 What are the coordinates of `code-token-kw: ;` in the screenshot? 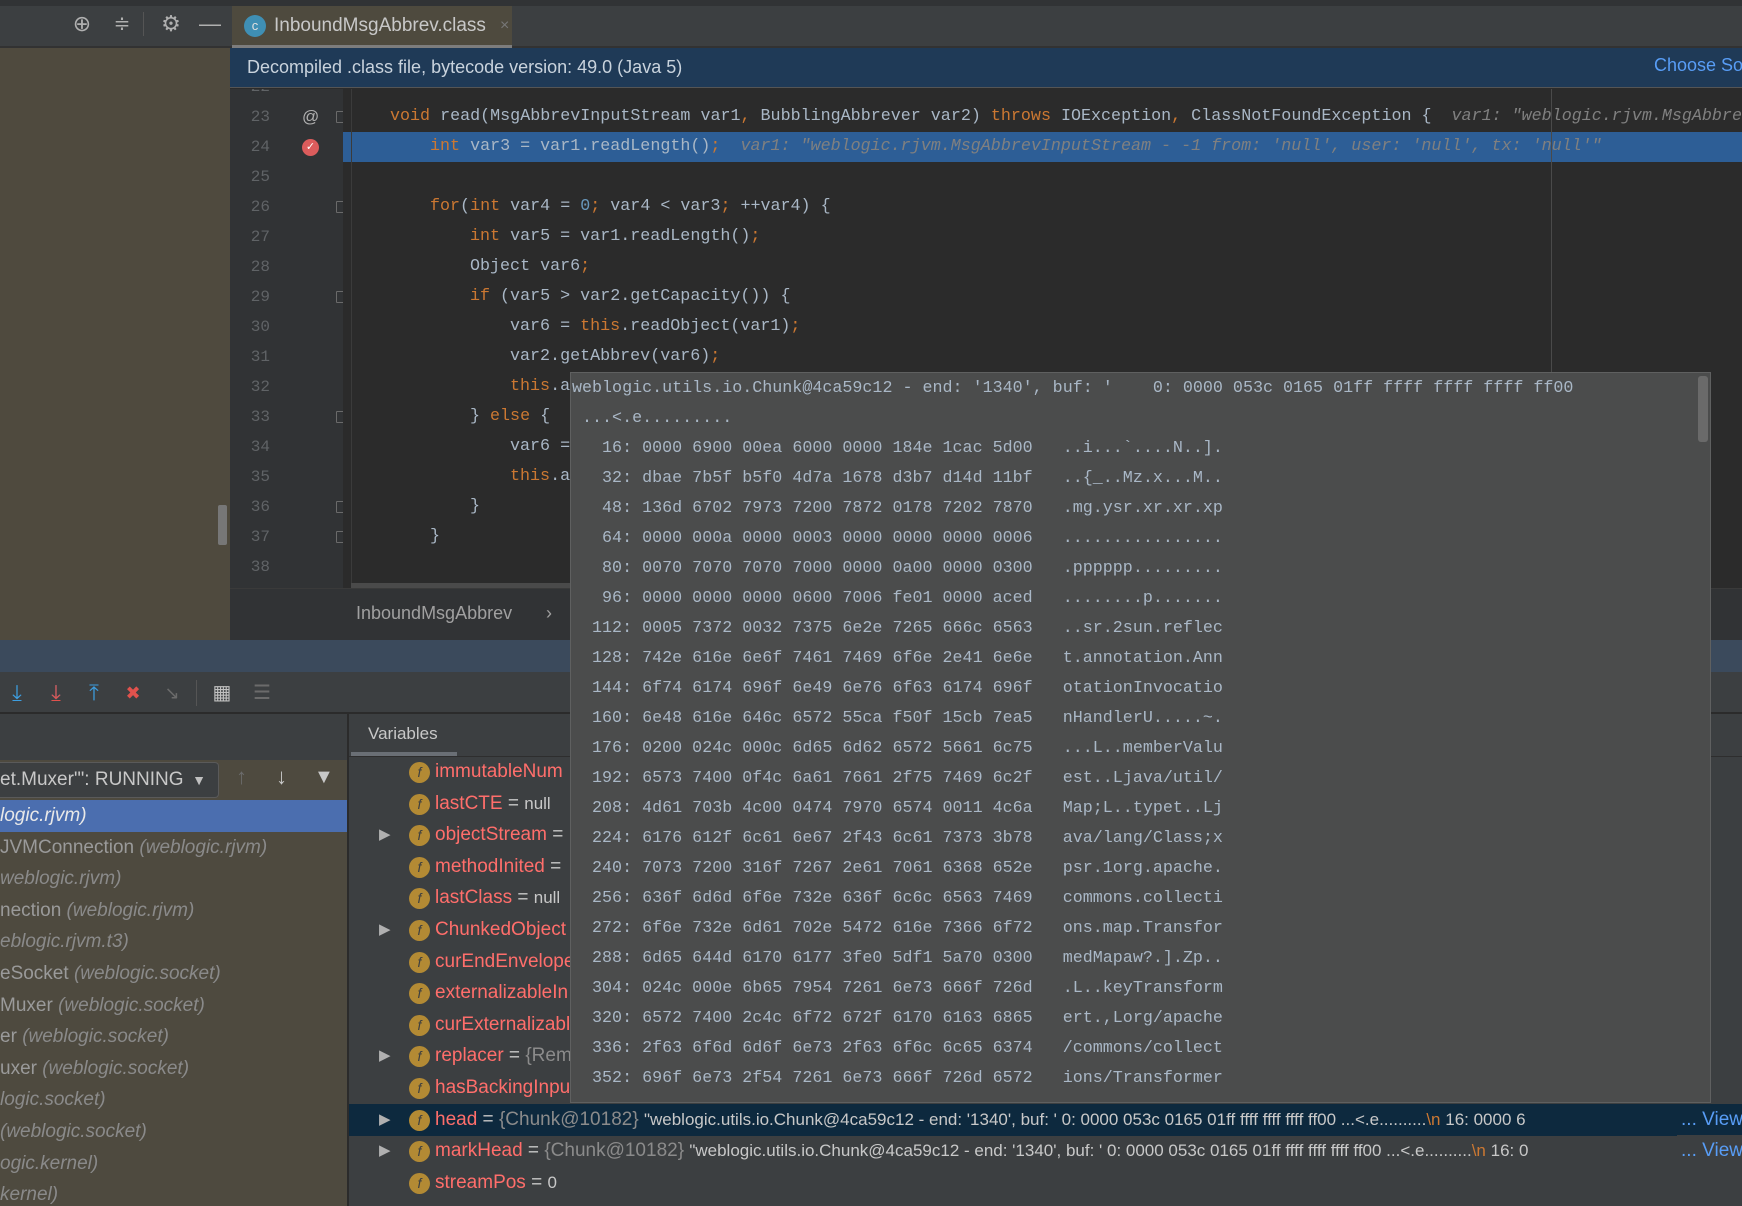 It's located at (755, 236).